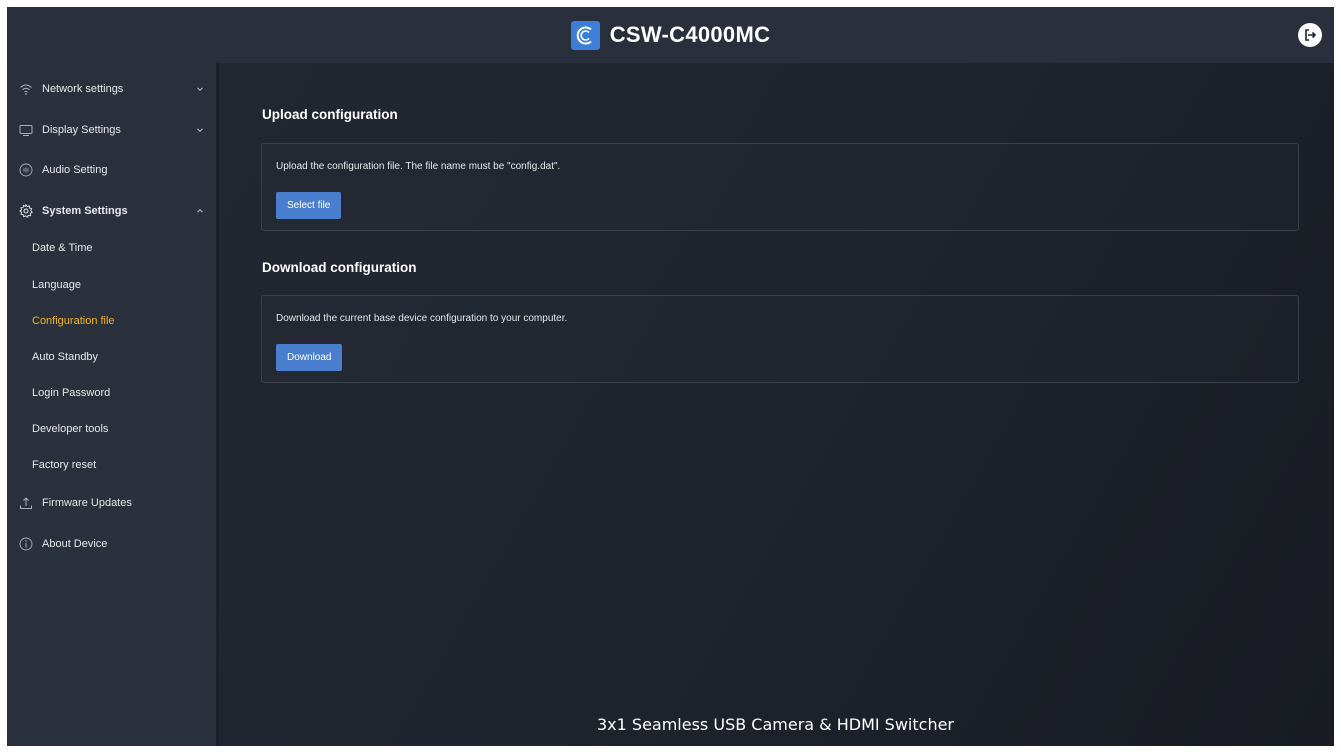 The image size is (1341, 753). What do you see at coordinates (339, 267) in the screenshot?
I see `download-section-title: Download configuration` at bounding box center [339, 267].